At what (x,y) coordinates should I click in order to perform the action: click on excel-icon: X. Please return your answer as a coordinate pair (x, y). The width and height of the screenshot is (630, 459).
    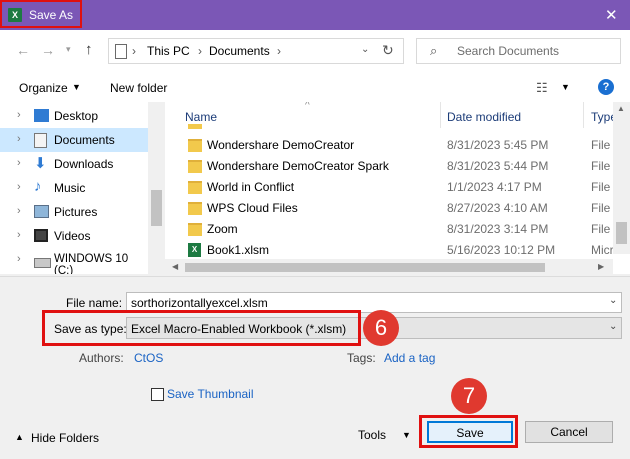
    Looking at the image, I should click on (15, 15).